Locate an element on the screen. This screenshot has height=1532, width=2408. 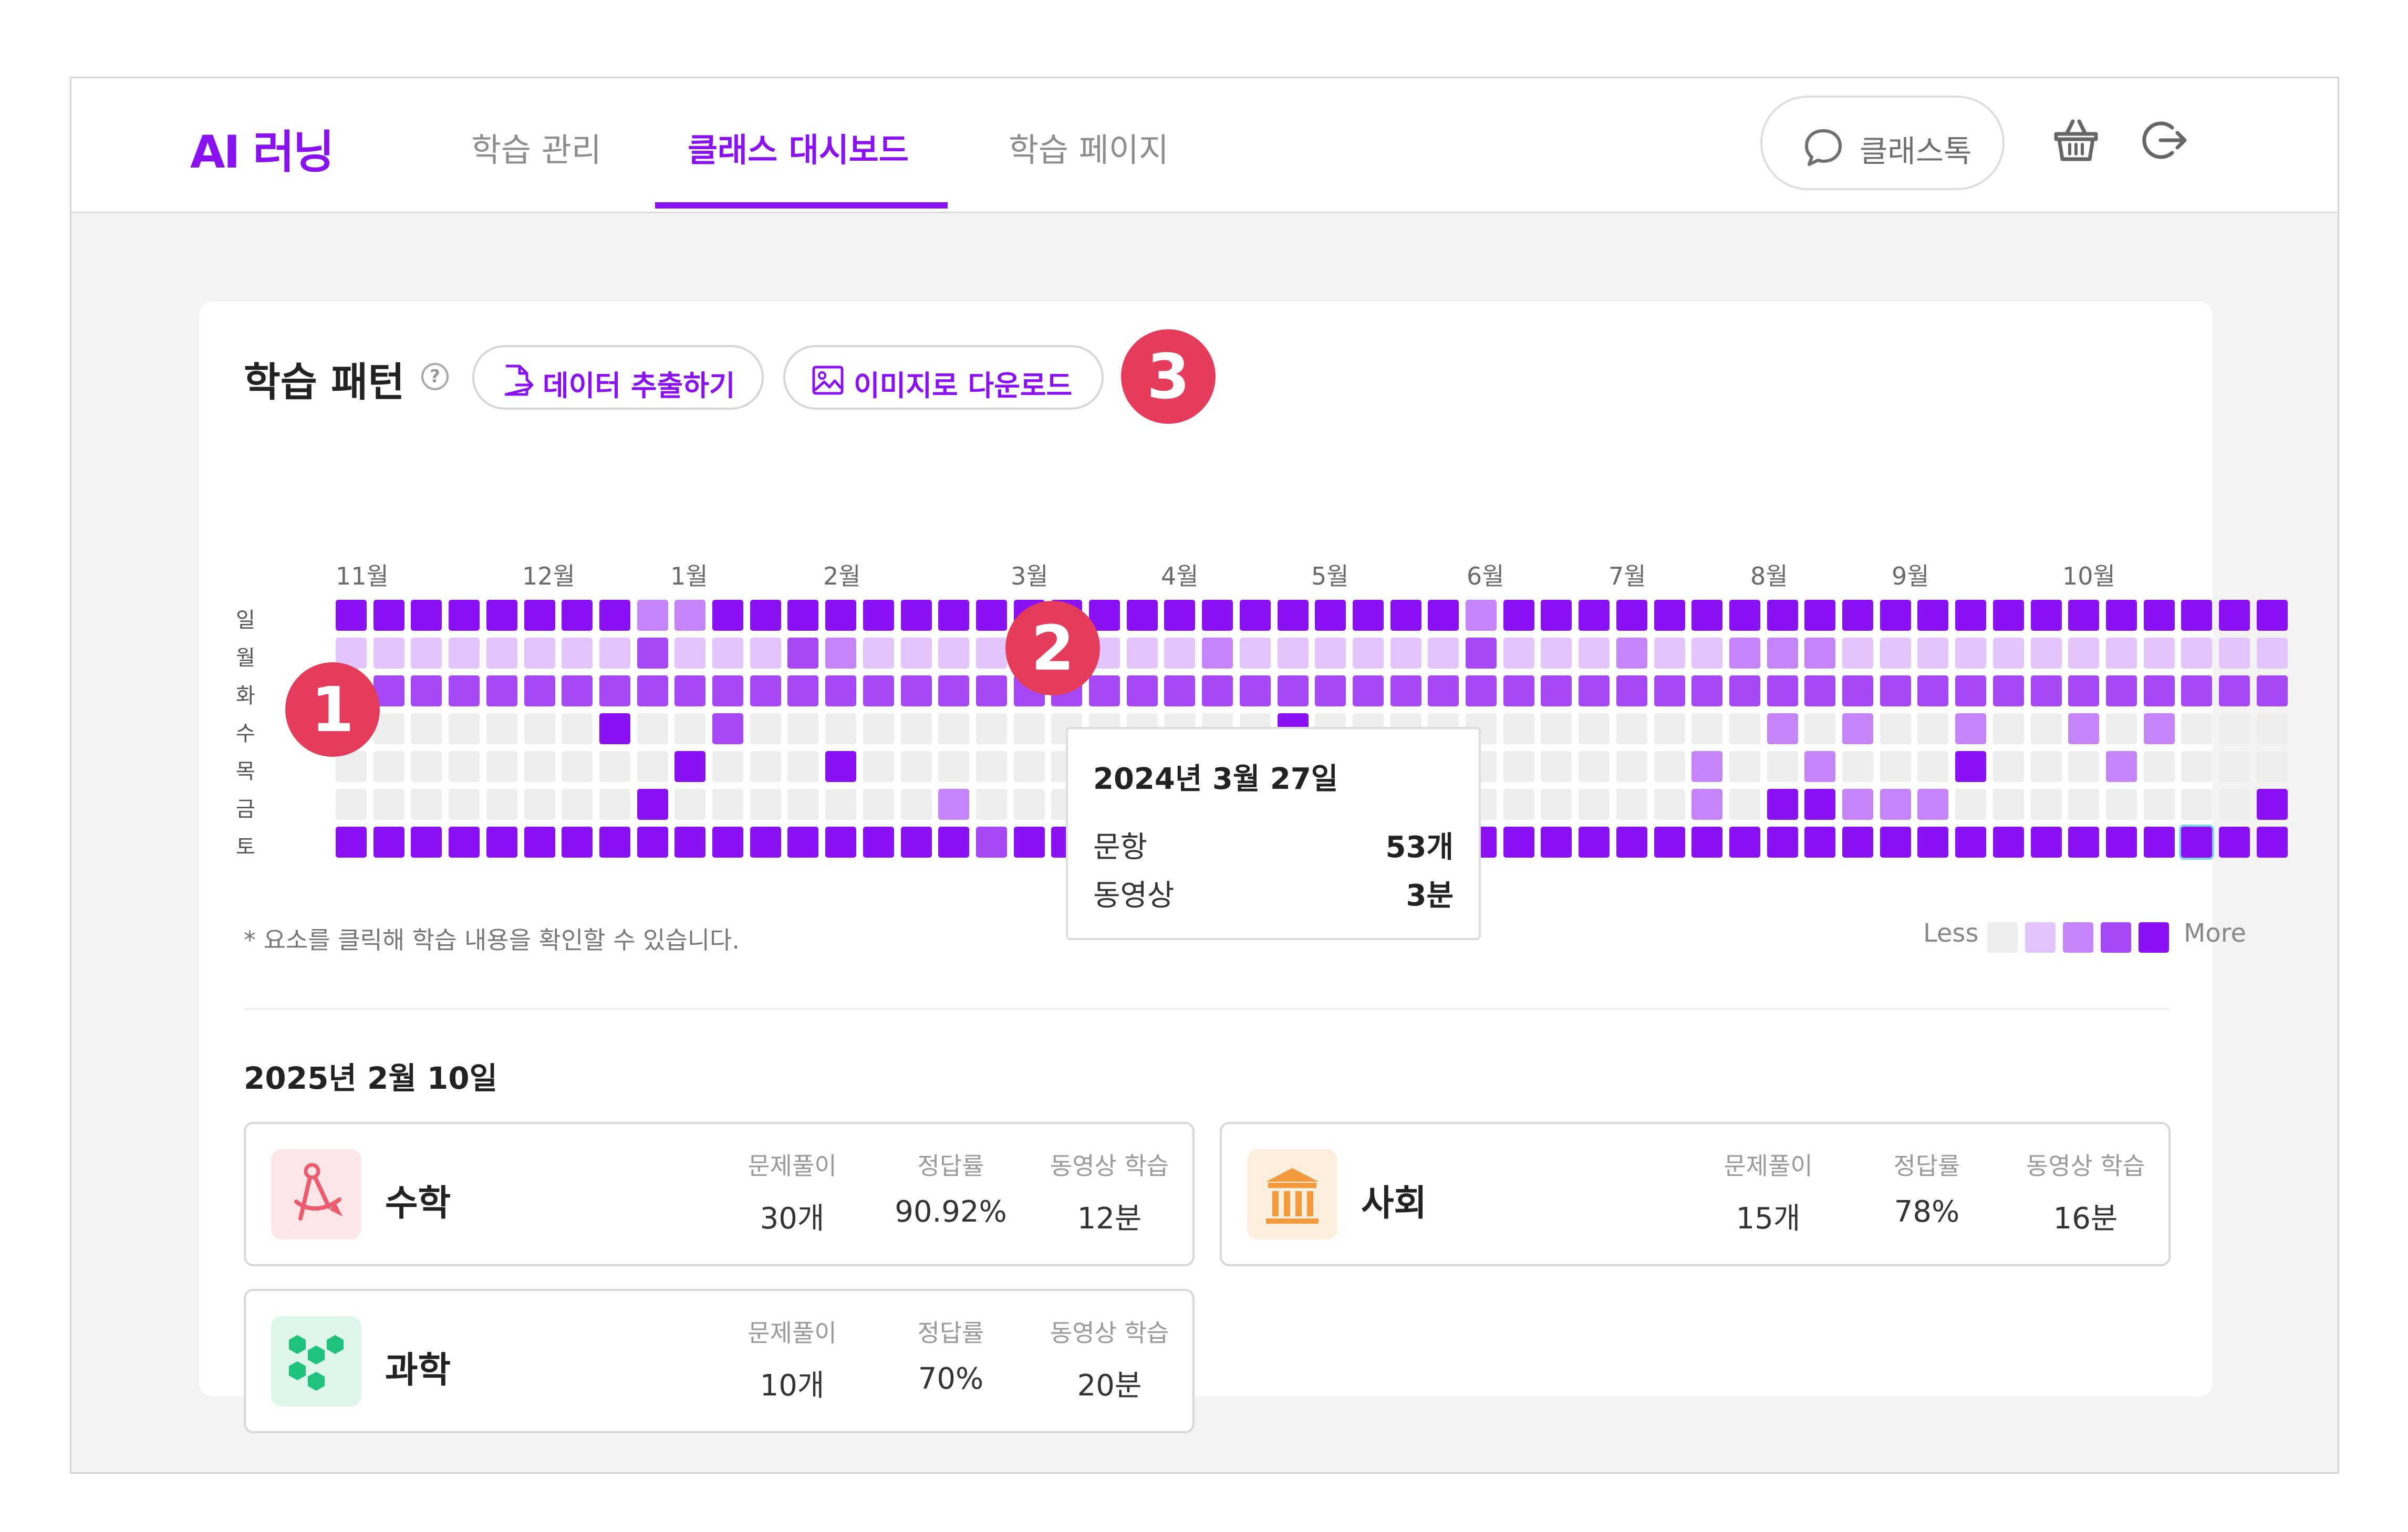
app-logo: AI 러닝 is located at coordinates (262, 148).